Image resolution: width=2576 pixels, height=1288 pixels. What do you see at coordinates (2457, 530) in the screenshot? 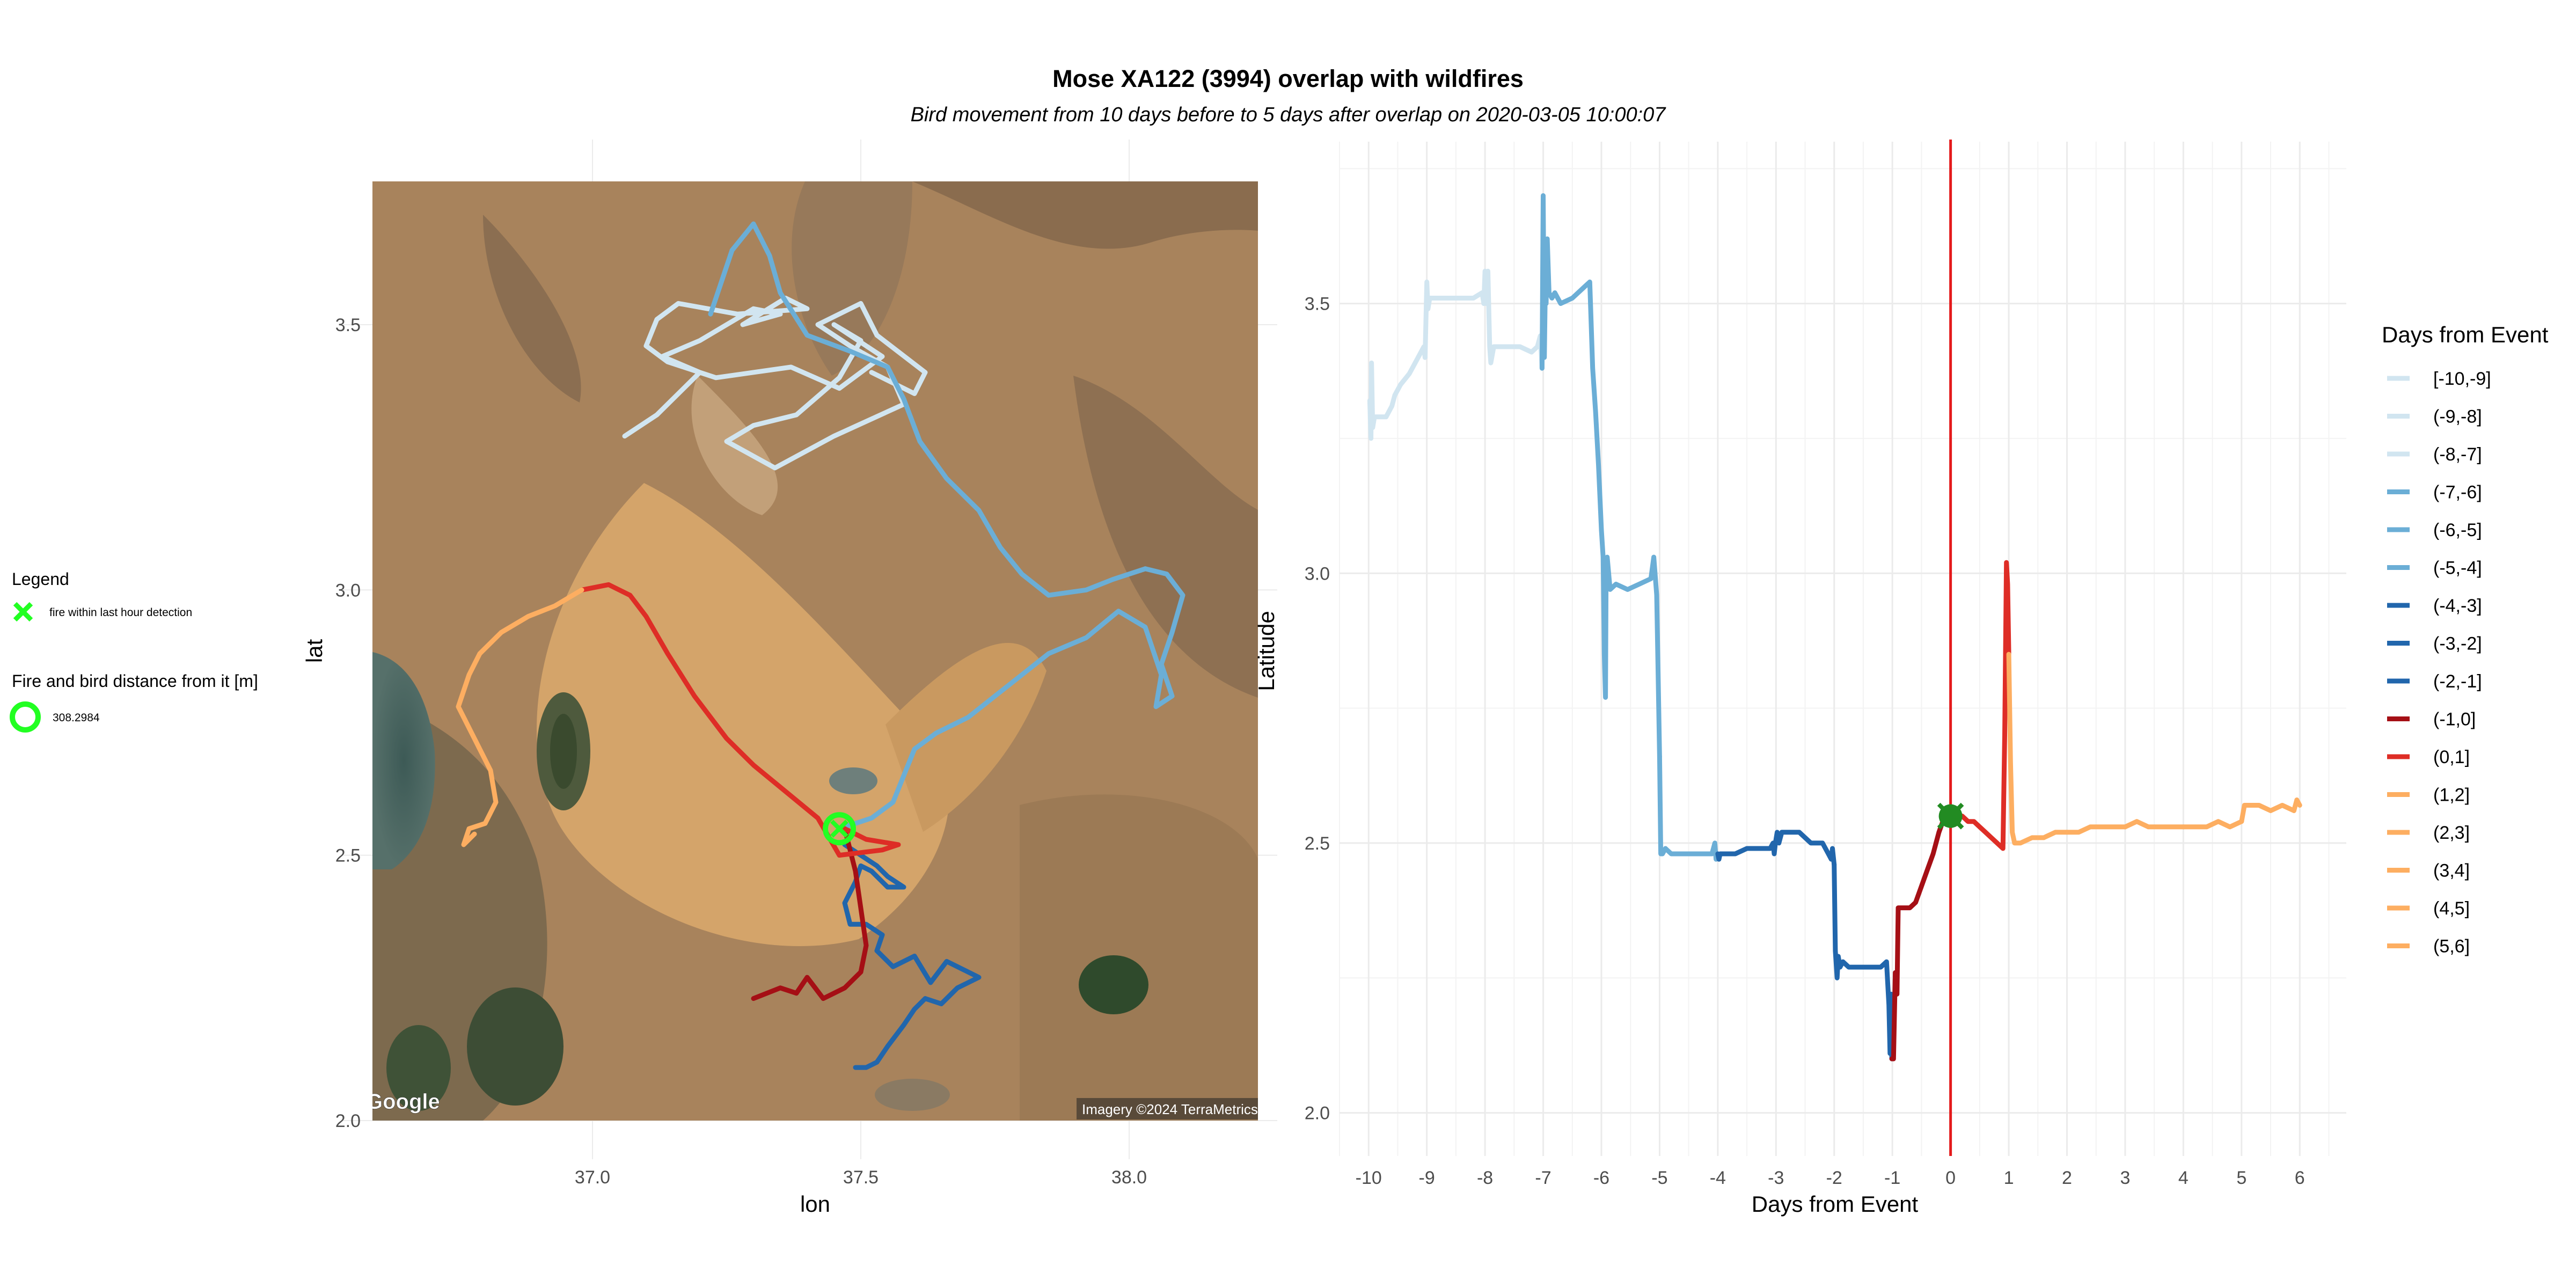
I see `legend-item-label: (-6,-5]` at bounding box center [2457, 530].